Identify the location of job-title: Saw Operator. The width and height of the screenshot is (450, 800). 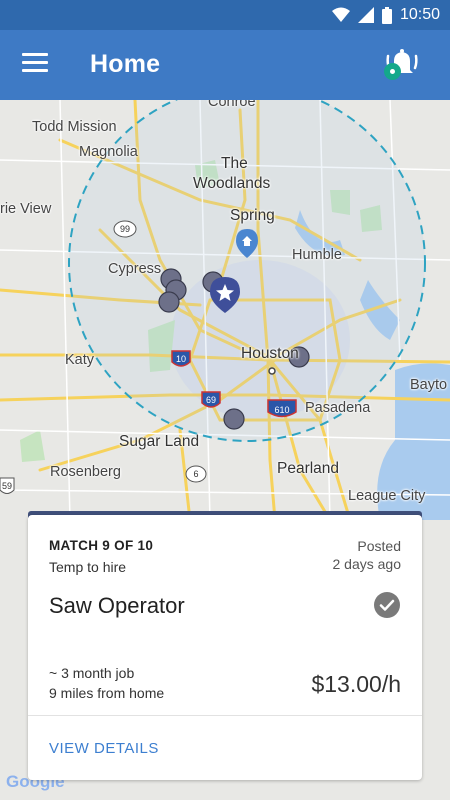
(117, 605).